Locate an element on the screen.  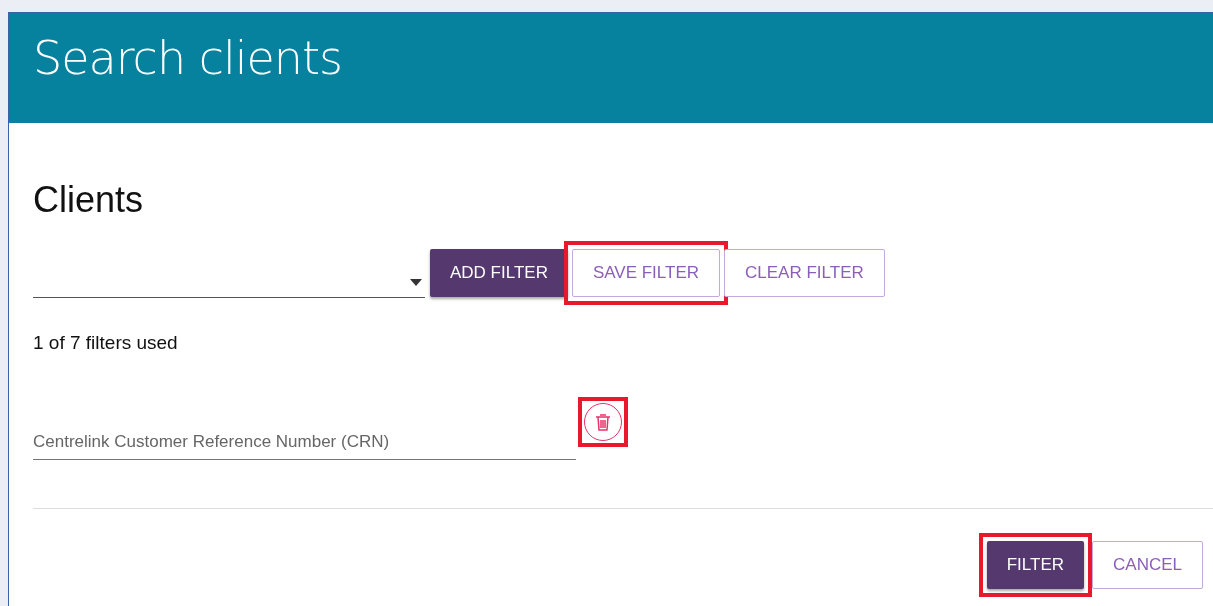
filter-action-button: SAVE FILTER is located at coordinates (646, 272).